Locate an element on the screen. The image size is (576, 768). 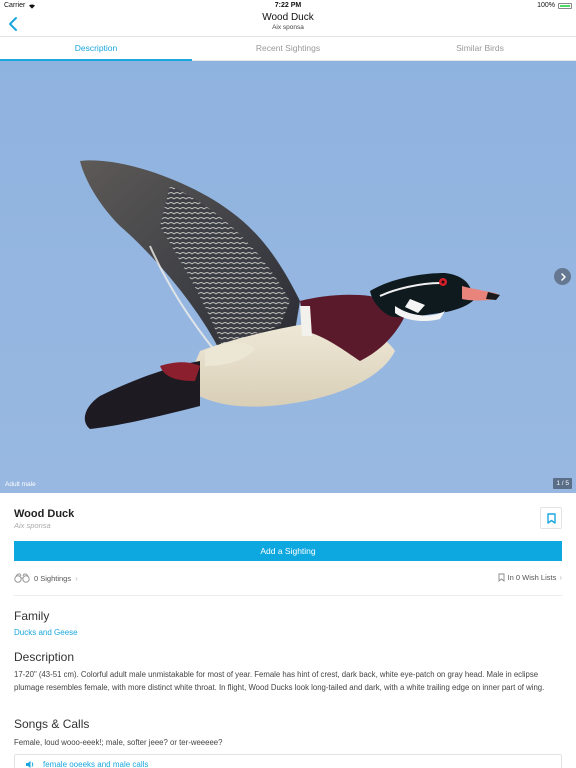
audio-clip-label: female ooeeks and male calls is located at coordinates (96, 763).